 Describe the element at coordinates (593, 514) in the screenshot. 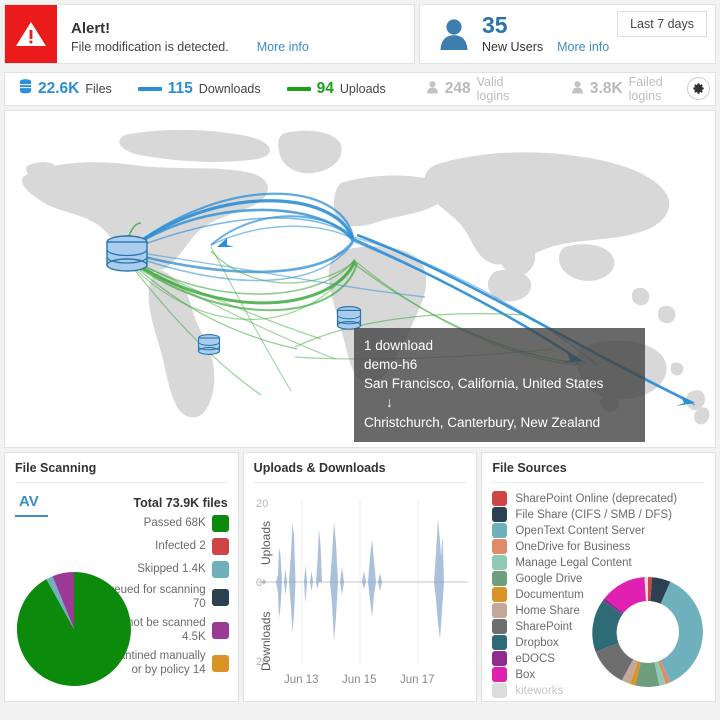

I see `legend-label: File Share (CIFS / SMB / DFS)` at that location.